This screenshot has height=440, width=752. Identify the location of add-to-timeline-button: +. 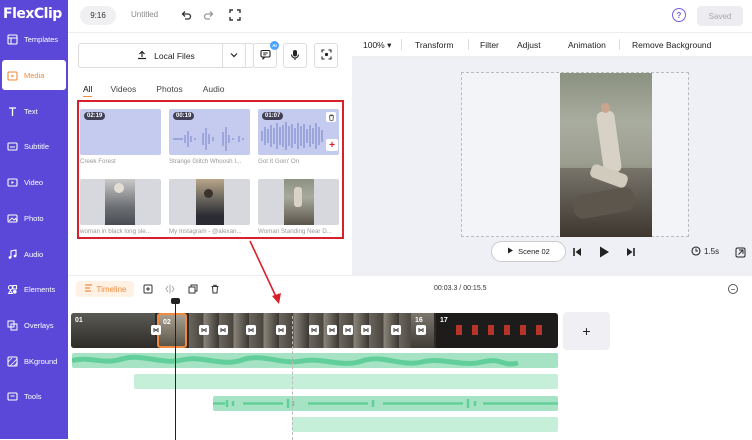
(332, 145).